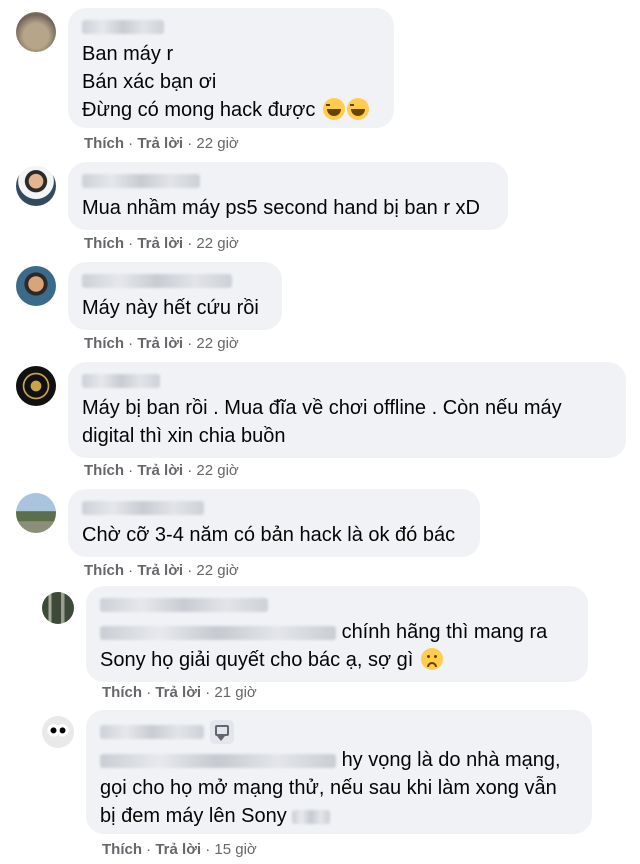 This screenshot has height=864, width=640. What do you see at coordinates (36, 186) in the screenshot?
I see `avatar-man-glasses` at bounding box center [36, 186].